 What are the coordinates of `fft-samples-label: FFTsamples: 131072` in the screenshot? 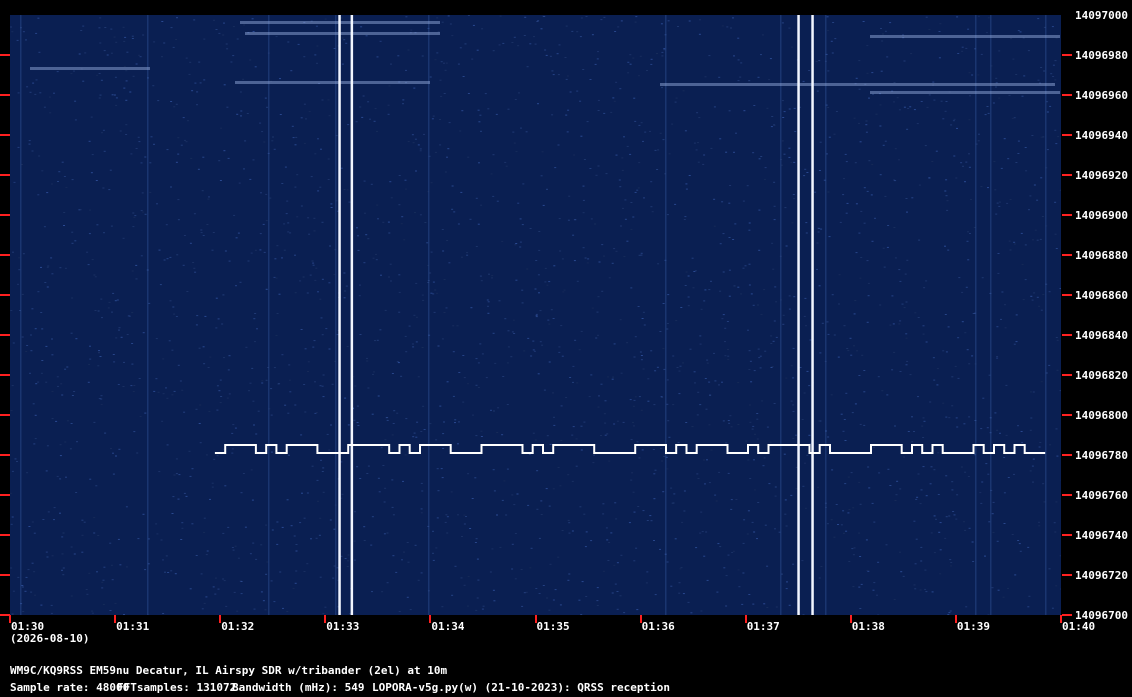 It's located at (177, 687).